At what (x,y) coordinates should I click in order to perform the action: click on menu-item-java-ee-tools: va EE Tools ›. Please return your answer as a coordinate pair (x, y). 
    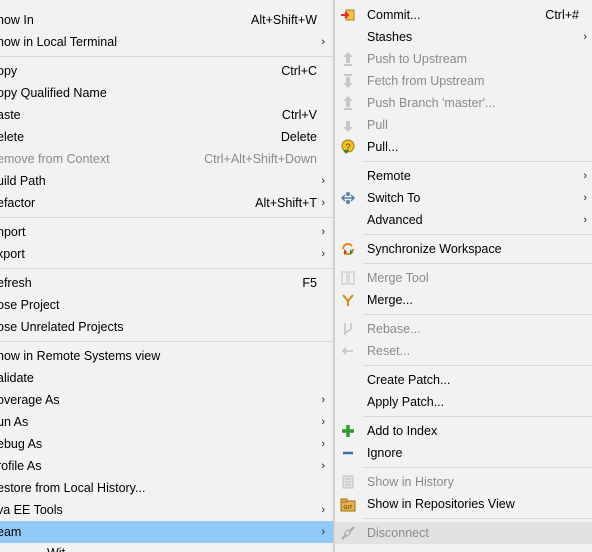
    Looking at the image, I should click on (166, 510).